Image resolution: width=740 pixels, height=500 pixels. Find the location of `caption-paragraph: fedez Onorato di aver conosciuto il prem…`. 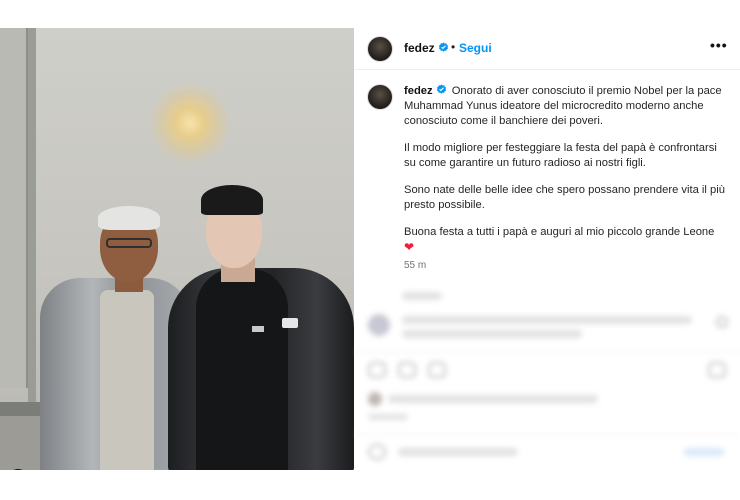

caption-paragraph: fedez Onorato di aver conosciuto il prem… is located at coordinates (565, 106).